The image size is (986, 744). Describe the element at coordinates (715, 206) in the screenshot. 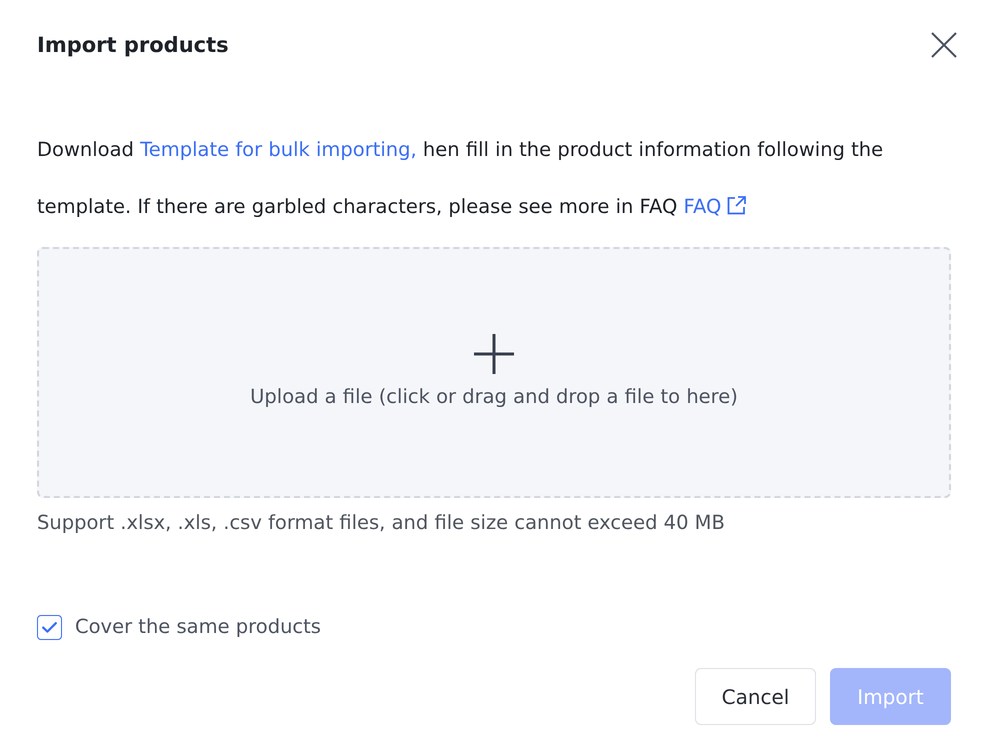

I see `faq-link: FAQ` at that location.